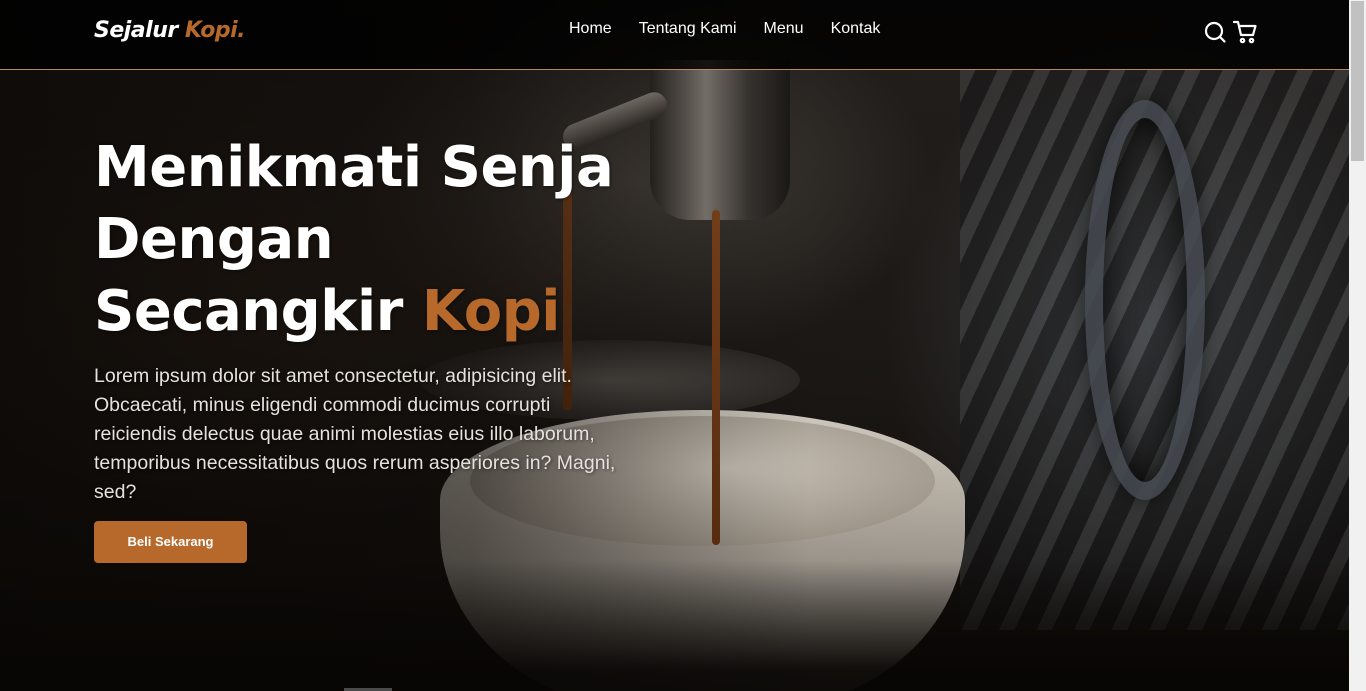 This screenshot has width=1366, height=691. I want to click on buy-now-button: Beli Sekarang, so click(170, 542).